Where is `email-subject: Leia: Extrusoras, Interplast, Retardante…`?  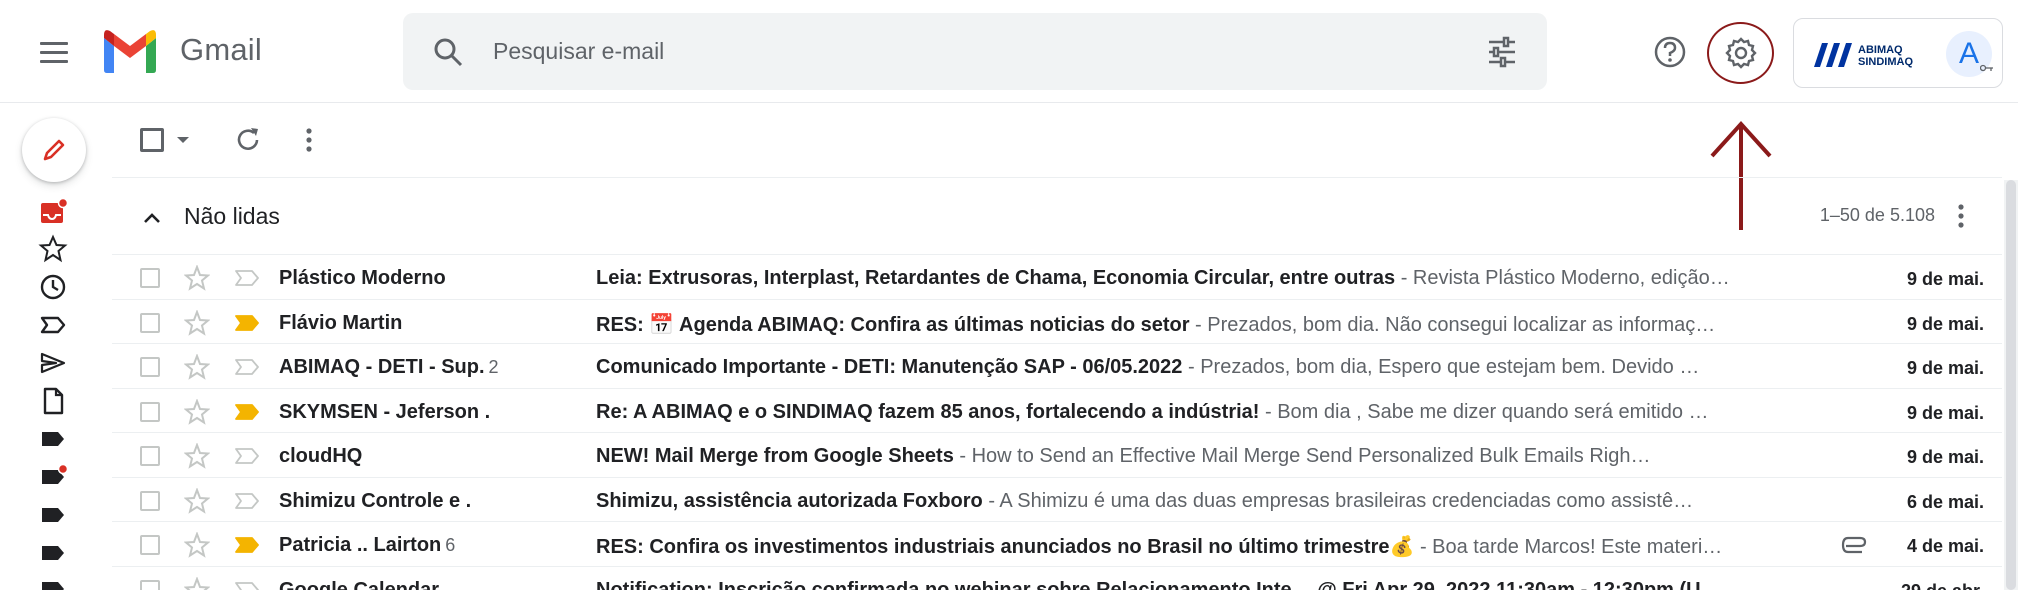
email-subject: Leia: Extrusoras, Interplast, Retardante… is located at coordinates (996, 278).